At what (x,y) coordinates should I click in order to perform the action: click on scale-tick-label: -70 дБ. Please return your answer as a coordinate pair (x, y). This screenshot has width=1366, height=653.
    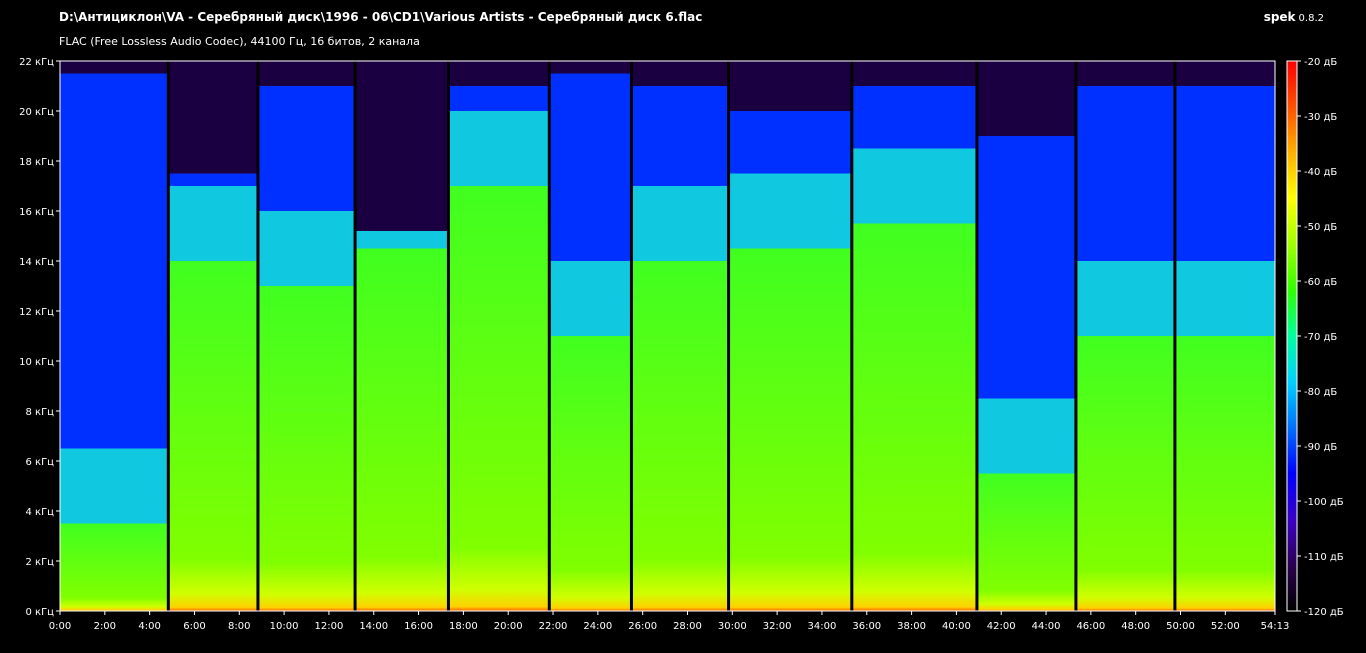
    Looking at the image, I should click on (1320, 337).